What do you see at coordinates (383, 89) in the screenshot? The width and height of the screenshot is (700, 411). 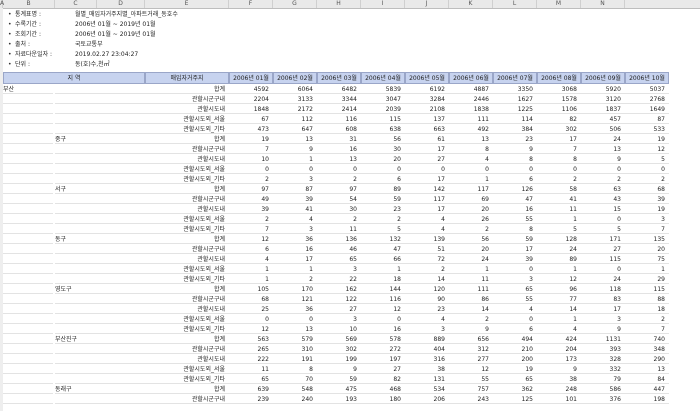 I see `value-cell: 5839` at bounding box center [383, 89].